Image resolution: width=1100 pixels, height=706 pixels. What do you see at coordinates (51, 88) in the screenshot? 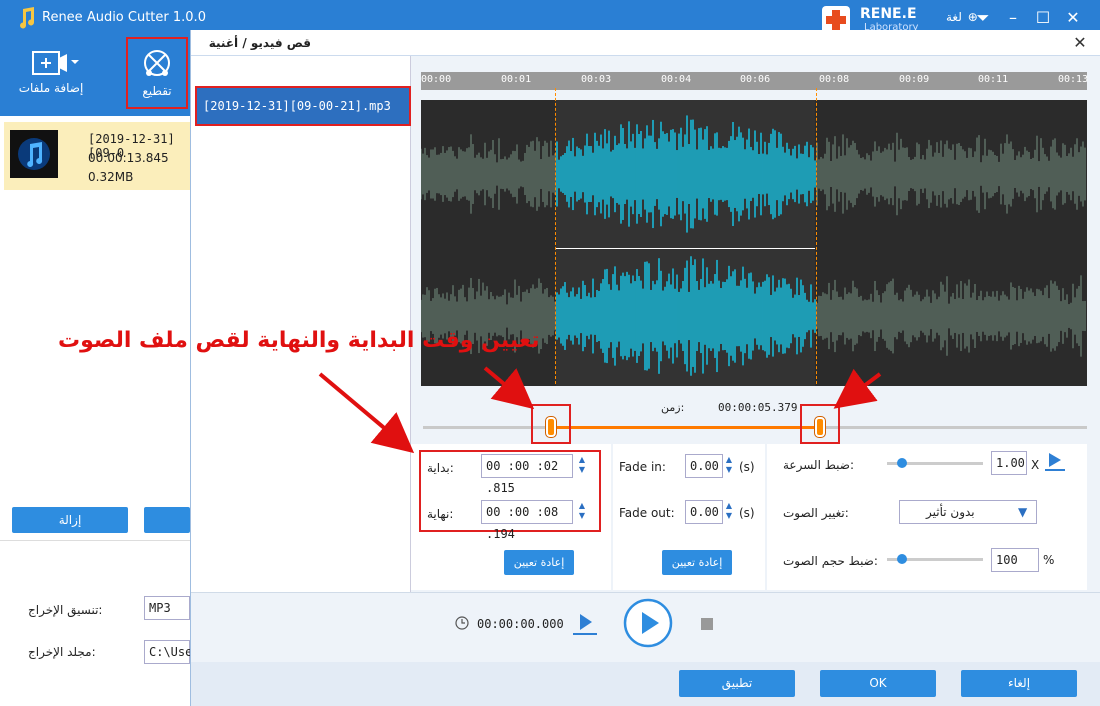
I see `add-files-label: إضافة ملفات` at bounding box center [51, 88].